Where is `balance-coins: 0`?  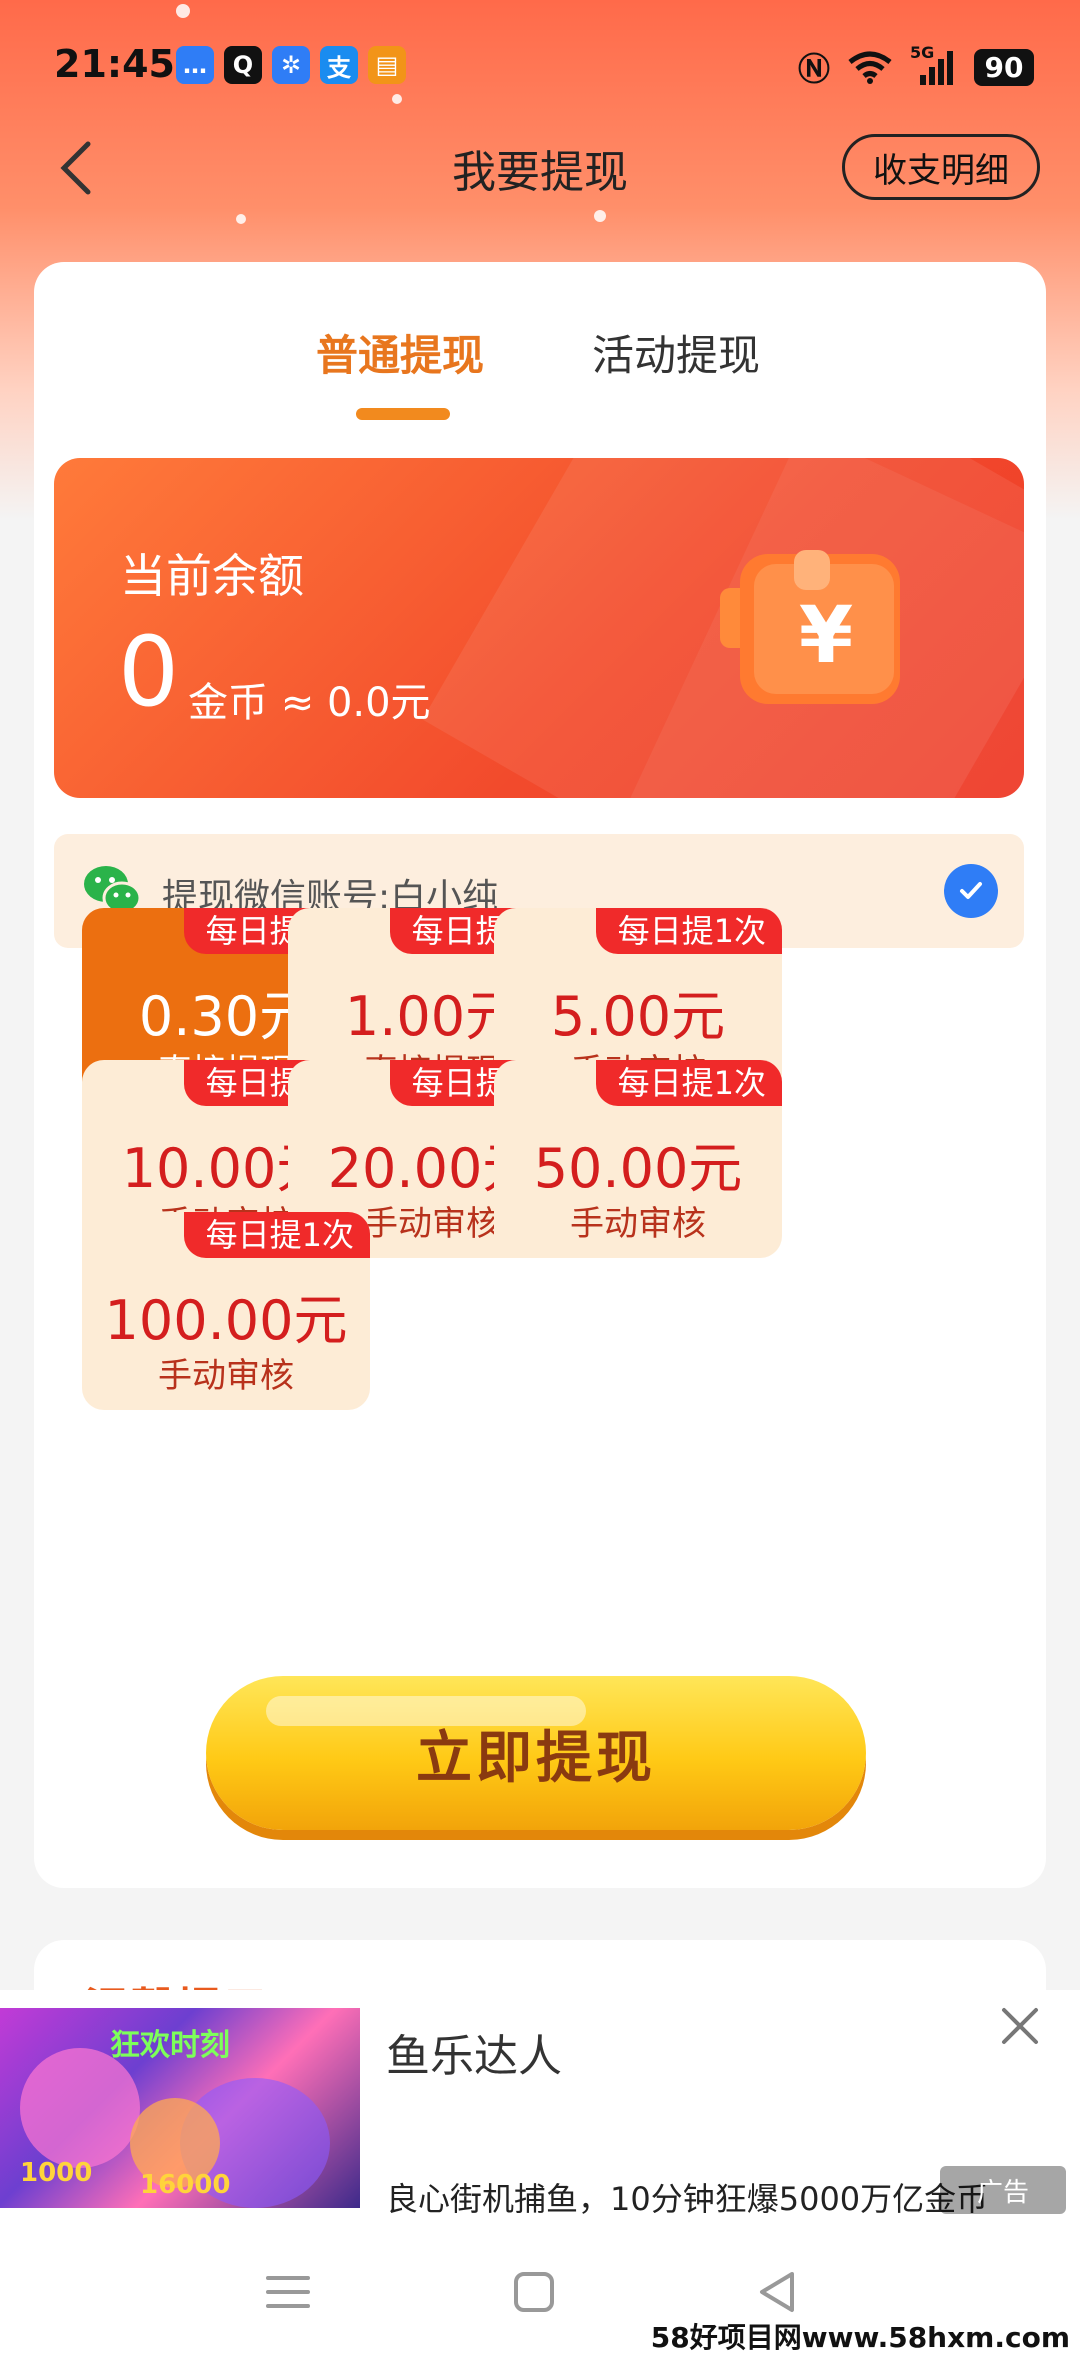 balance-coins: 0 is located at coordinates (149, 672).